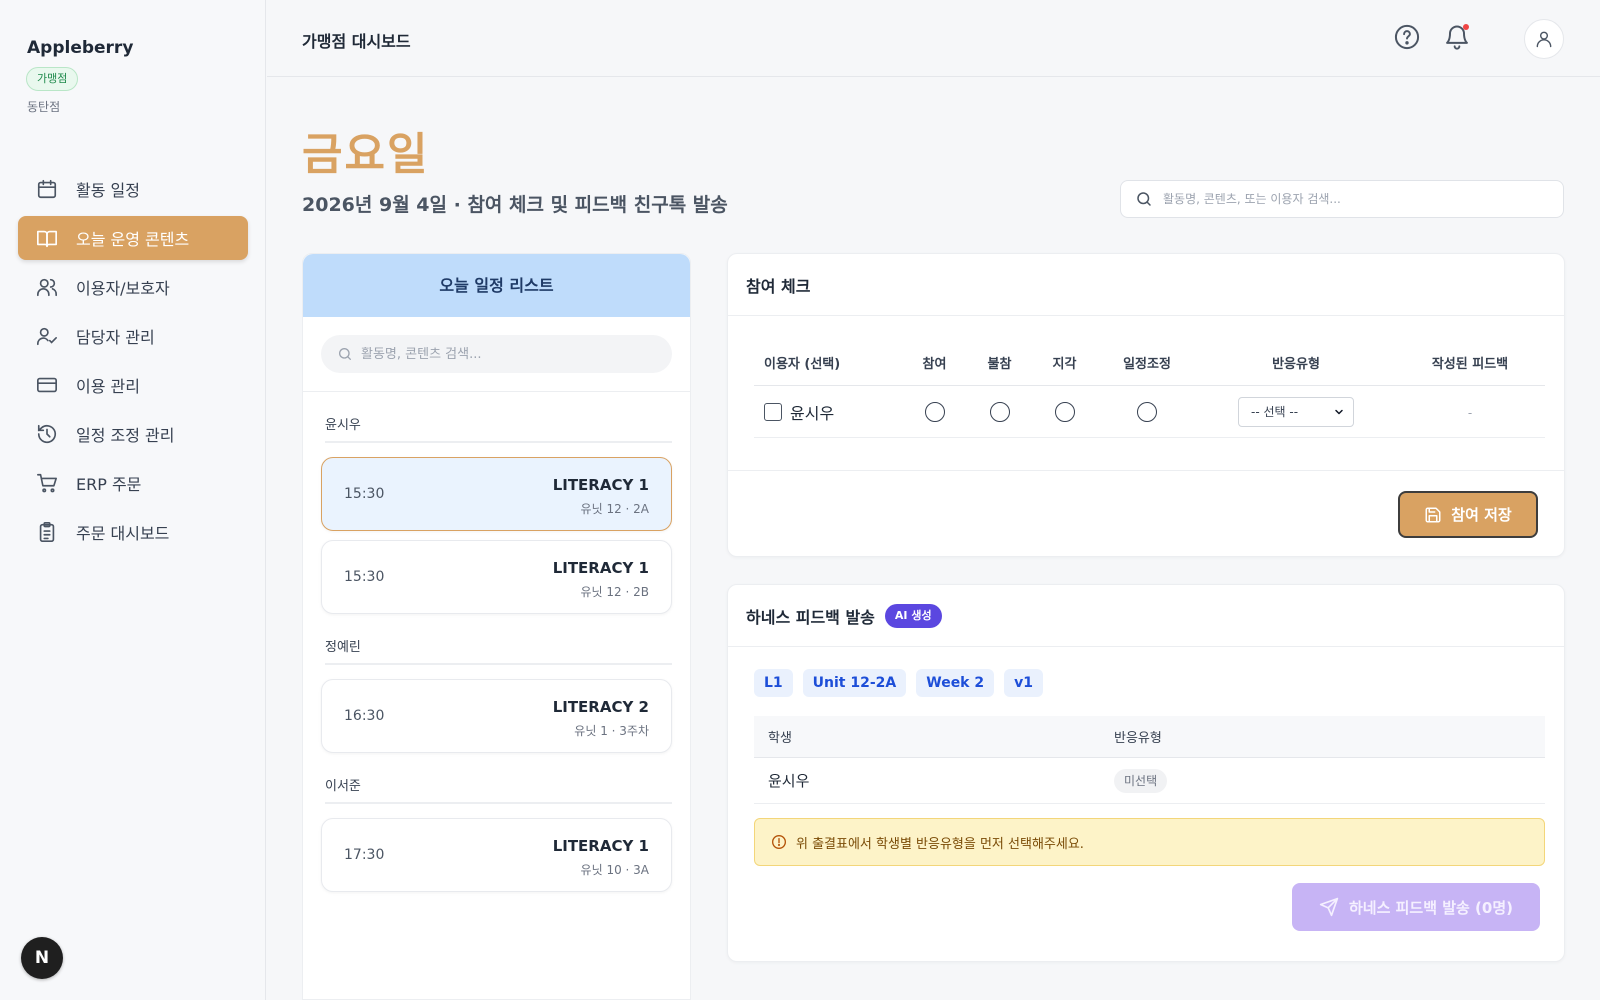  I want to click on schedule-search, so click(496, 354).